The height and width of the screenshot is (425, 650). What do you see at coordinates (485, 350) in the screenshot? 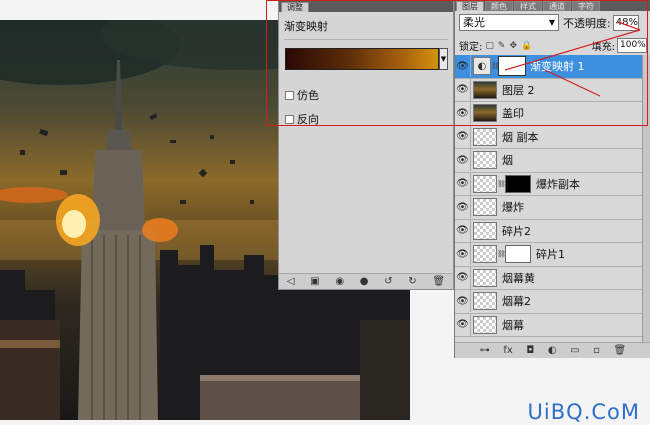
I see `link-layers-icon: ⊶` at bounding box center [485, 350].